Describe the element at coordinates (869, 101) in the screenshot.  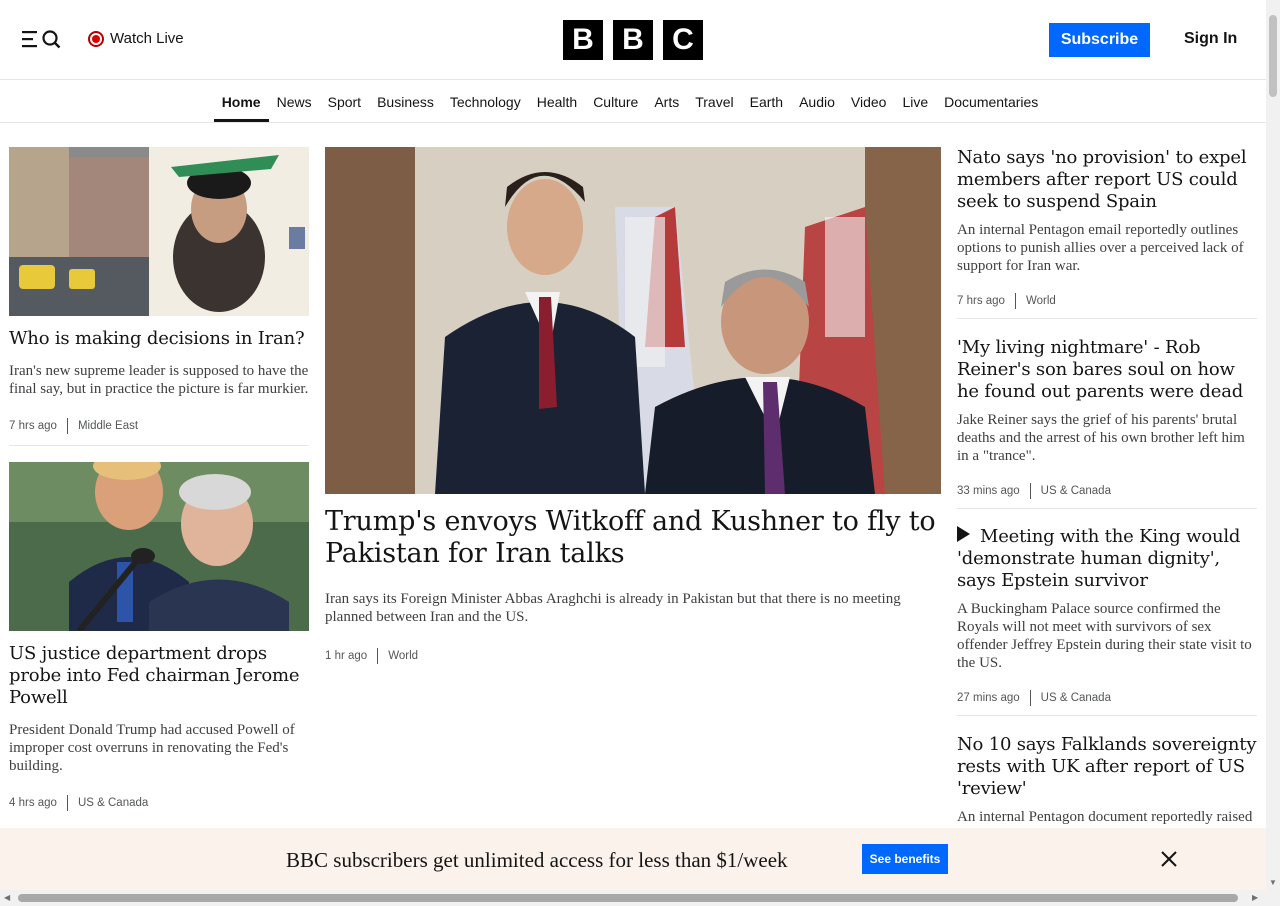
I see `nav-item-video: Video` at that location.